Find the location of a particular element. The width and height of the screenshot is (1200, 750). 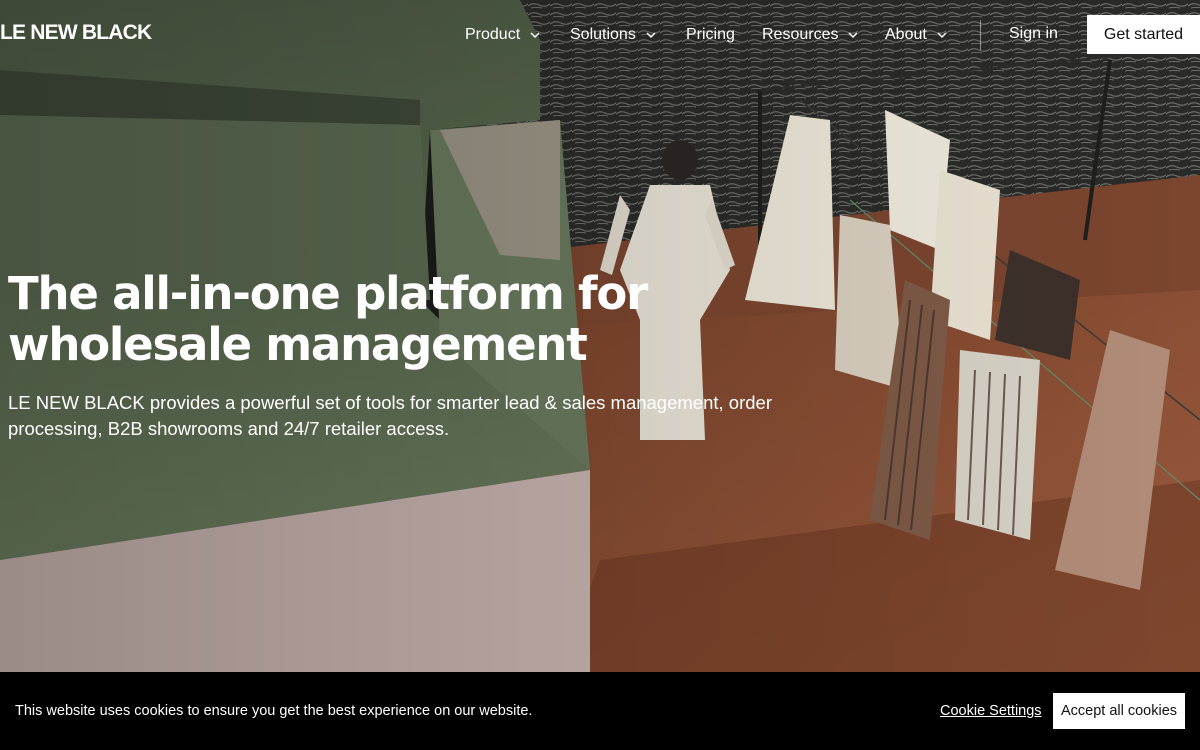

nav-item-solutions: Solutions is located at coordinates (614, 35).